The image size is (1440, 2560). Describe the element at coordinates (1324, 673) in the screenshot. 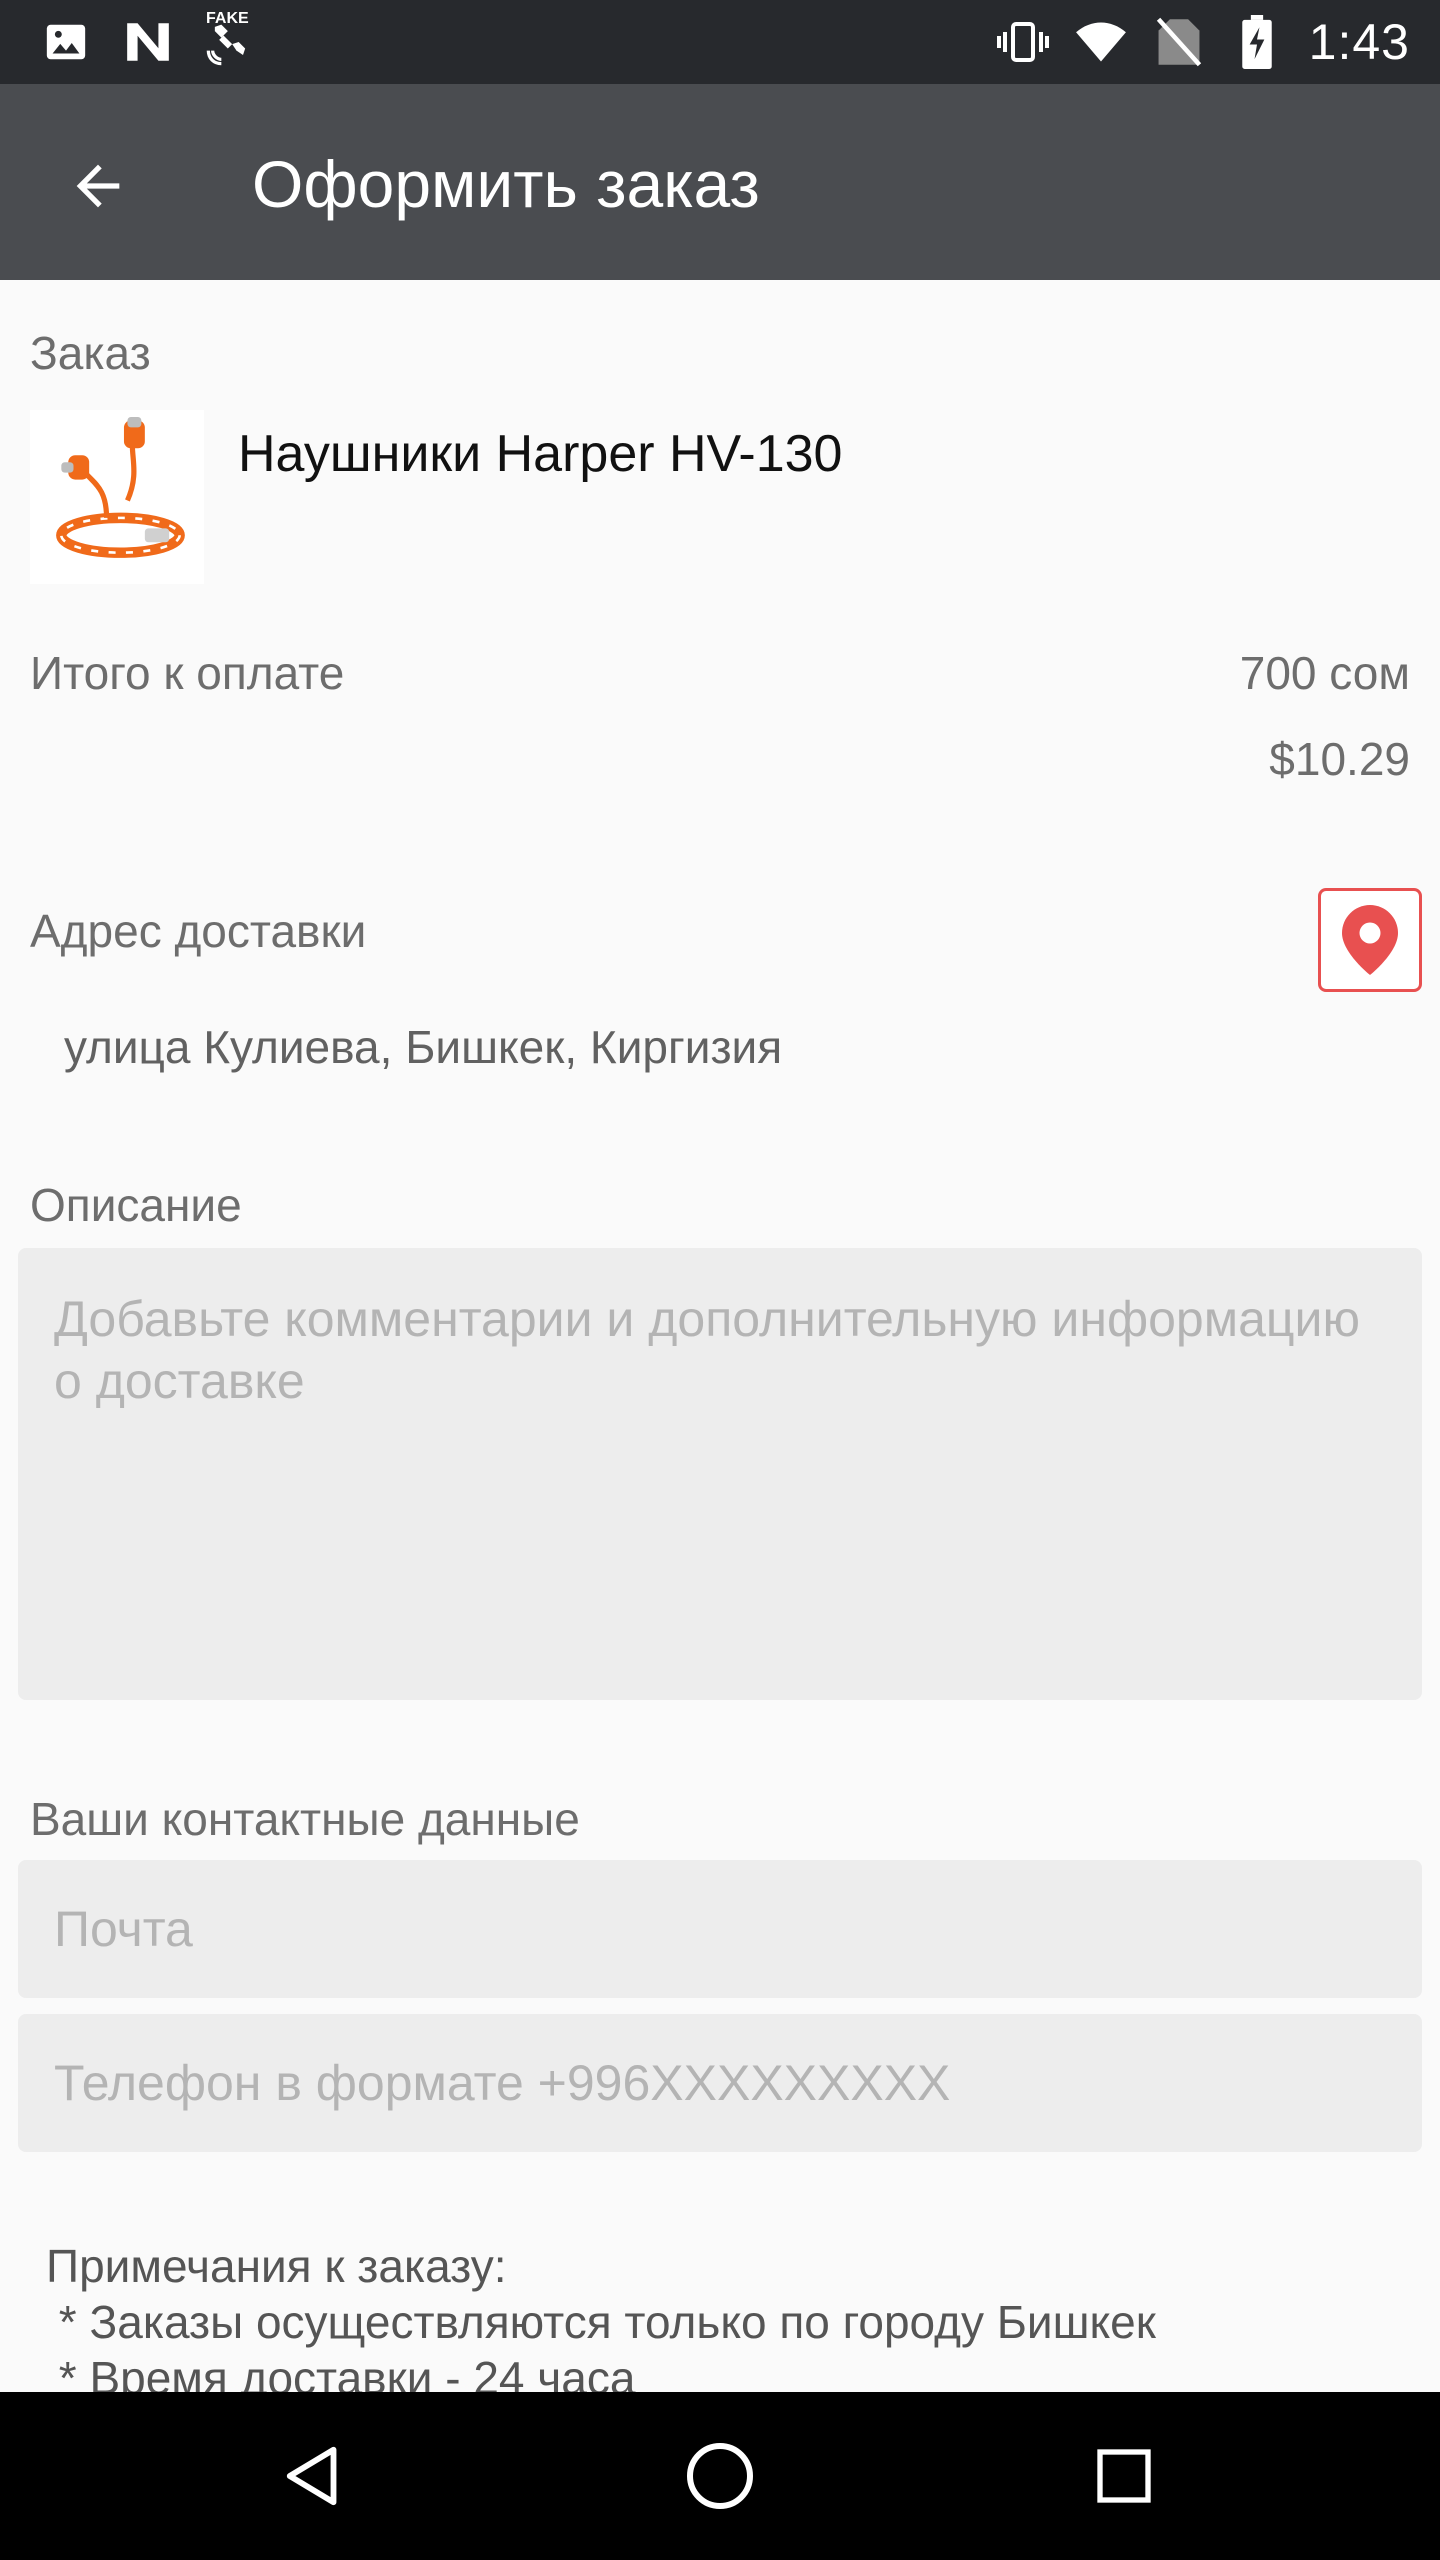

I see `total-amount-local: 700 сом` at that location.